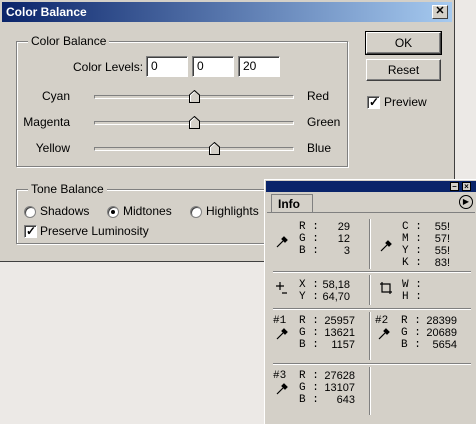 This screenshot has width=476, height=424. Describe the element at coordinates (318, 96) in the screenshot. I see `red-label: Red` at that location.